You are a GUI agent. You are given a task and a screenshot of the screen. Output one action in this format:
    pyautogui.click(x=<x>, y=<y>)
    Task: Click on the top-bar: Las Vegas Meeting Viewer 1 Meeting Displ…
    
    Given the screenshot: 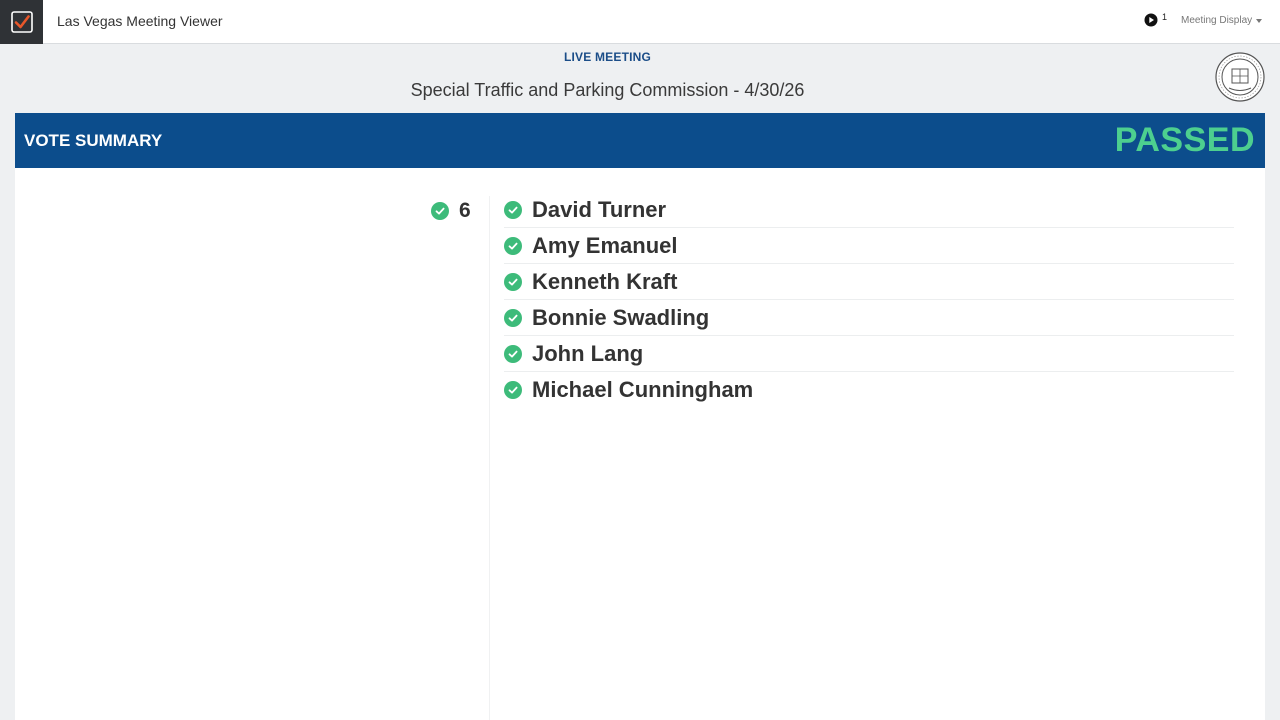 What is the action you would take?
    pyautogui.click(x=640, y=22)
    